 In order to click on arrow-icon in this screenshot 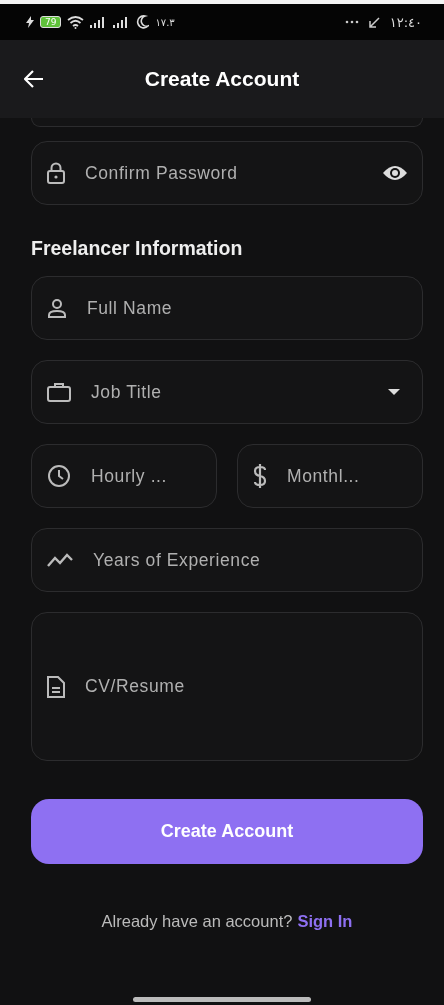, I will do `click(374, 22)`.